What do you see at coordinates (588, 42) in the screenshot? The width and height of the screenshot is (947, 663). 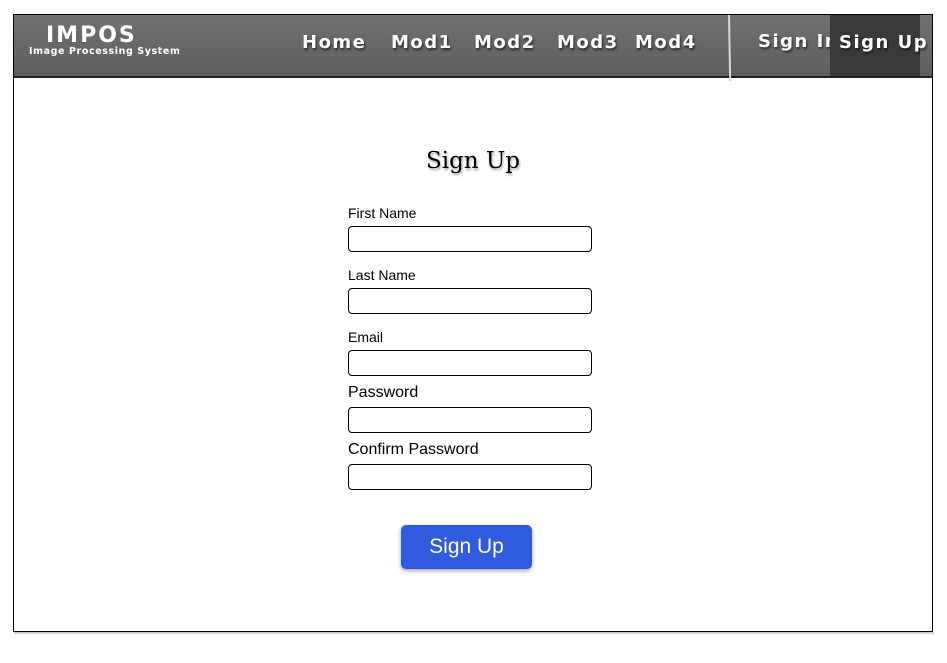 I see `nav-link-mod3: Mod3` at bounding box center [588, 42].